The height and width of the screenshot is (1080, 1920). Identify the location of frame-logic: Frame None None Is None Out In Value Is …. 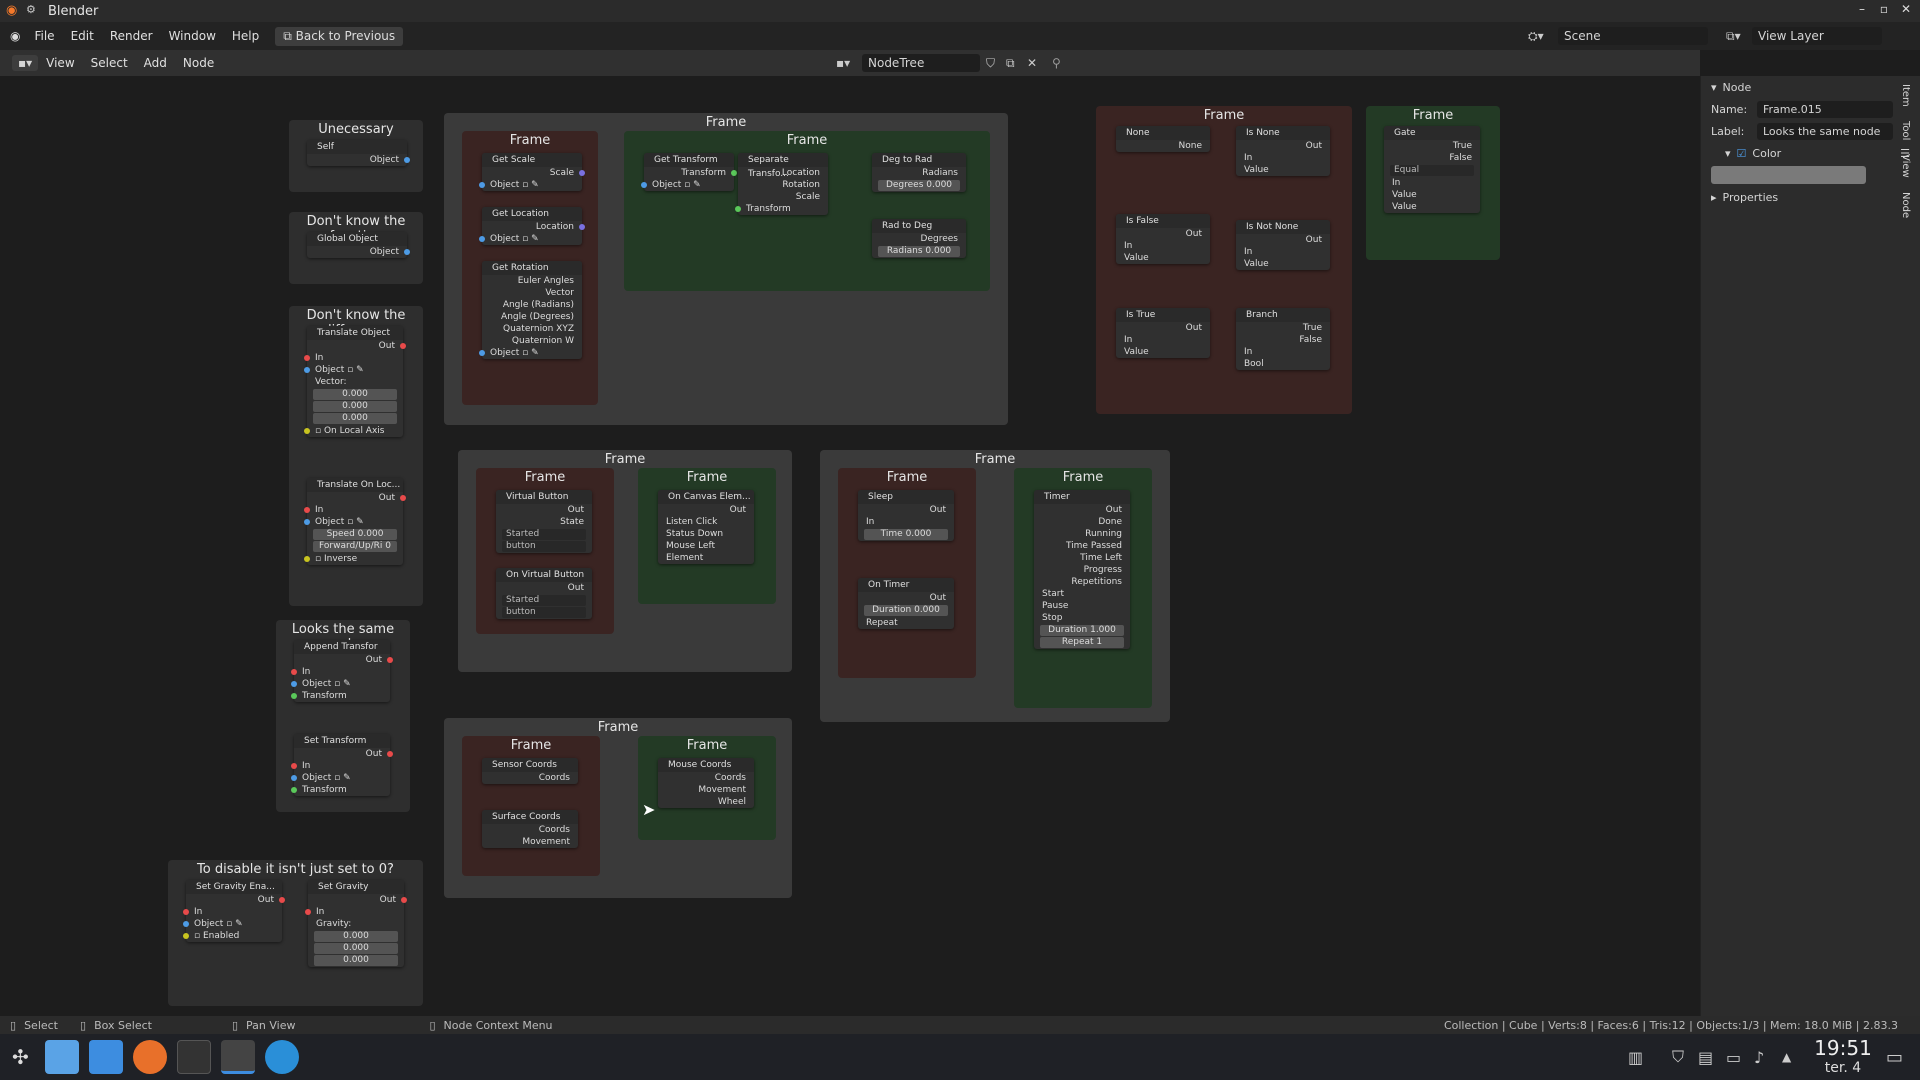
(1224, 260).